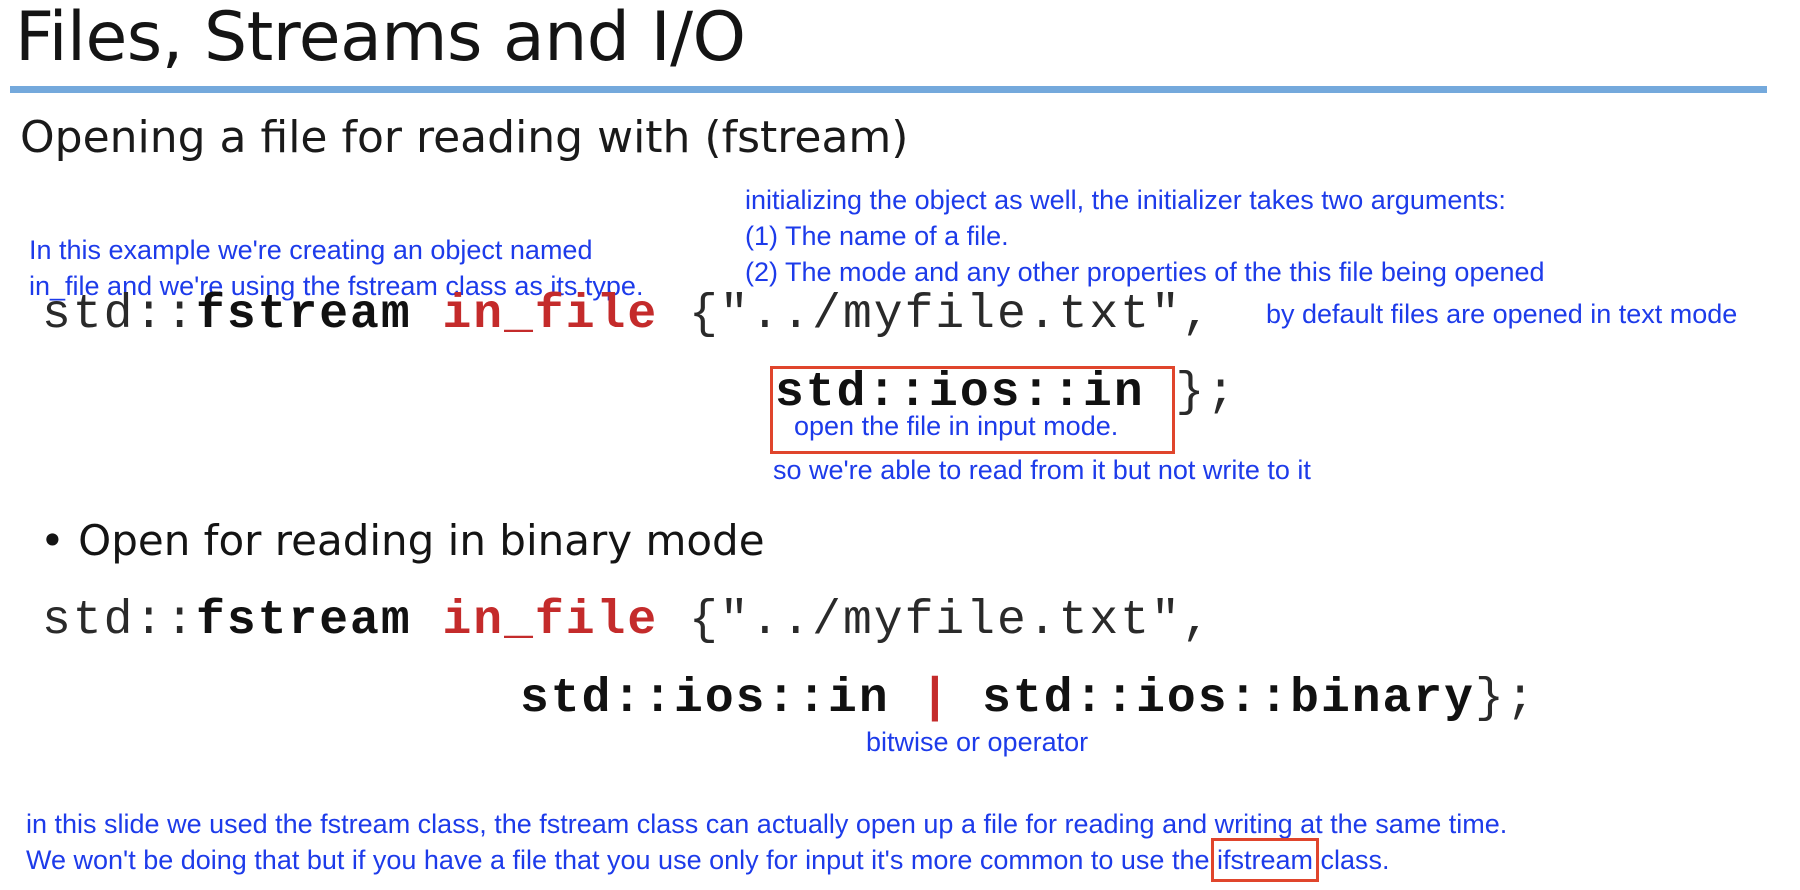  I want to click on highlight-box-ifstream, so click(1265, 860).